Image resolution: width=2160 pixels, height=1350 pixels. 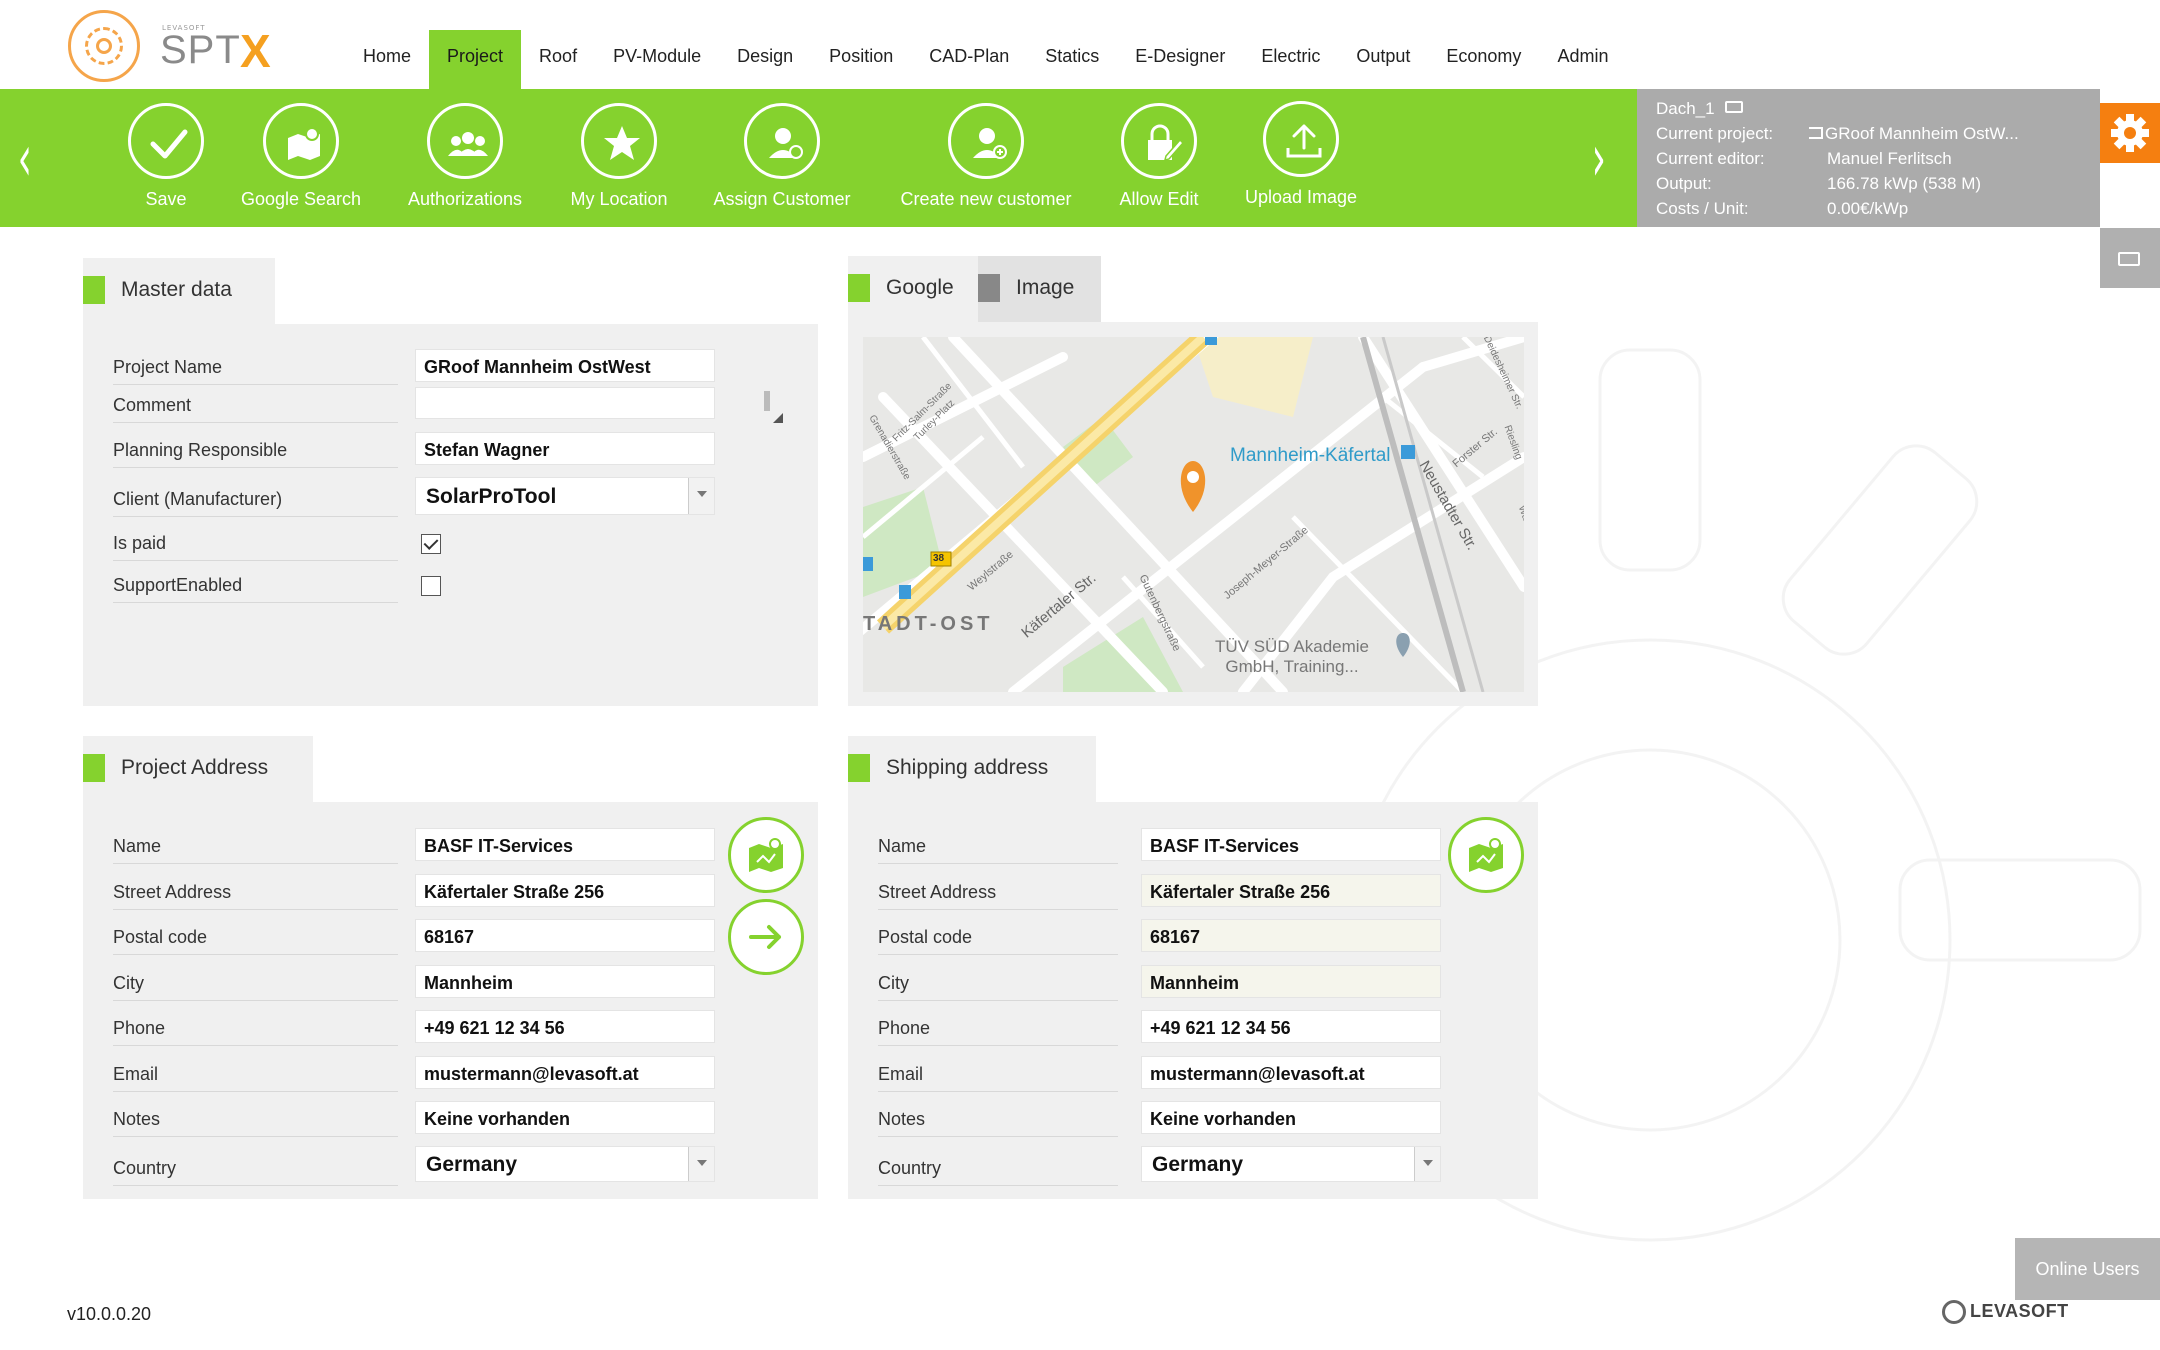 I want to click on sa-notes-label: Notes, so click(x=998, y=1119).